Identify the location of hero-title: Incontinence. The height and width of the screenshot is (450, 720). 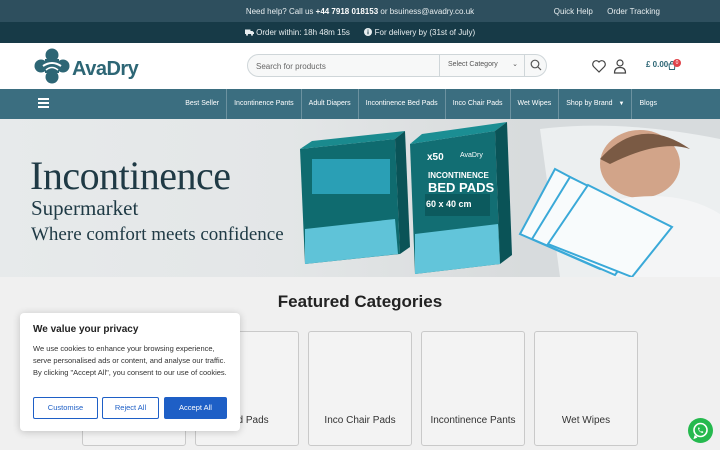
(130, 175).